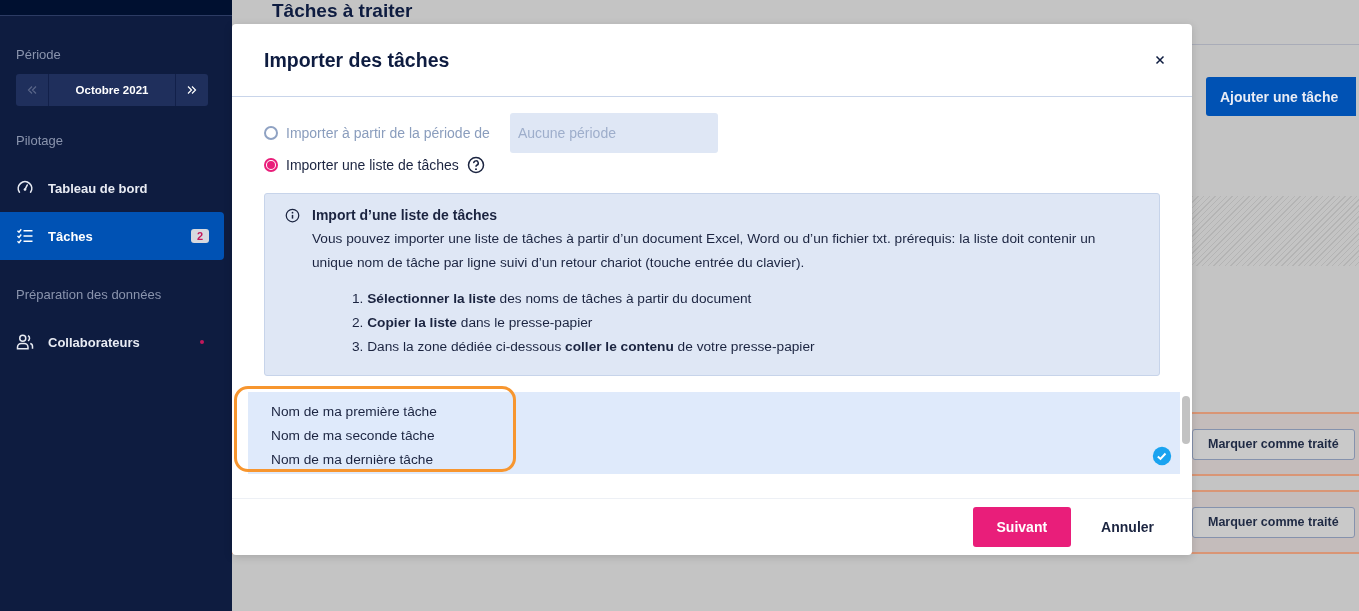  Describe the element at coordinates (112, 188) in the screenshot. I see `sidebar-item: Tableau de bord` at that location.